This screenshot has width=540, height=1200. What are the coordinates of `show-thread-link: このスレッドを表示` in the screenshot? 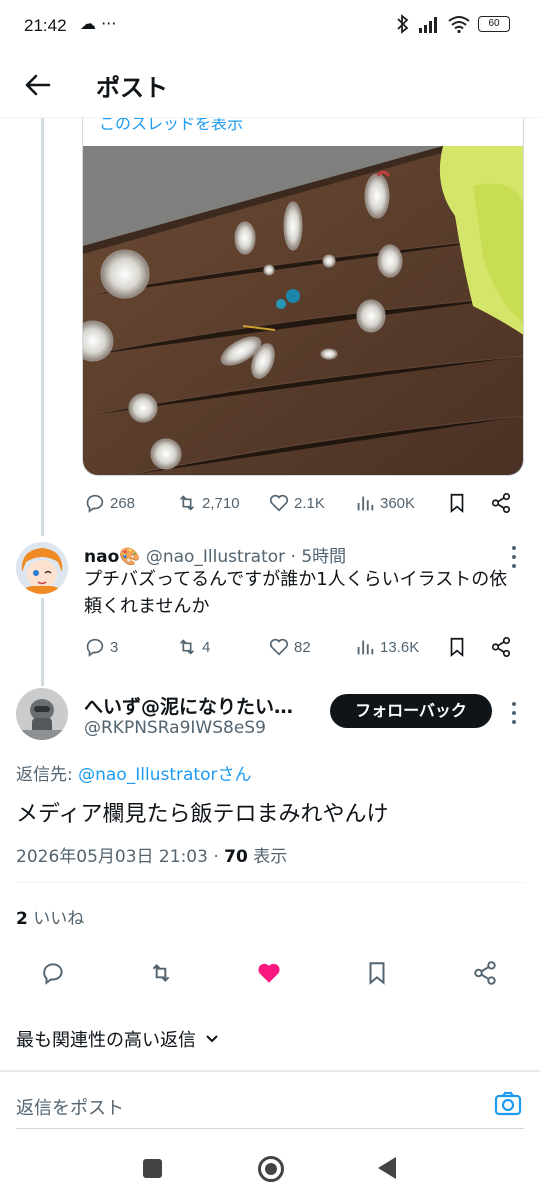 It's located at (171, 126).